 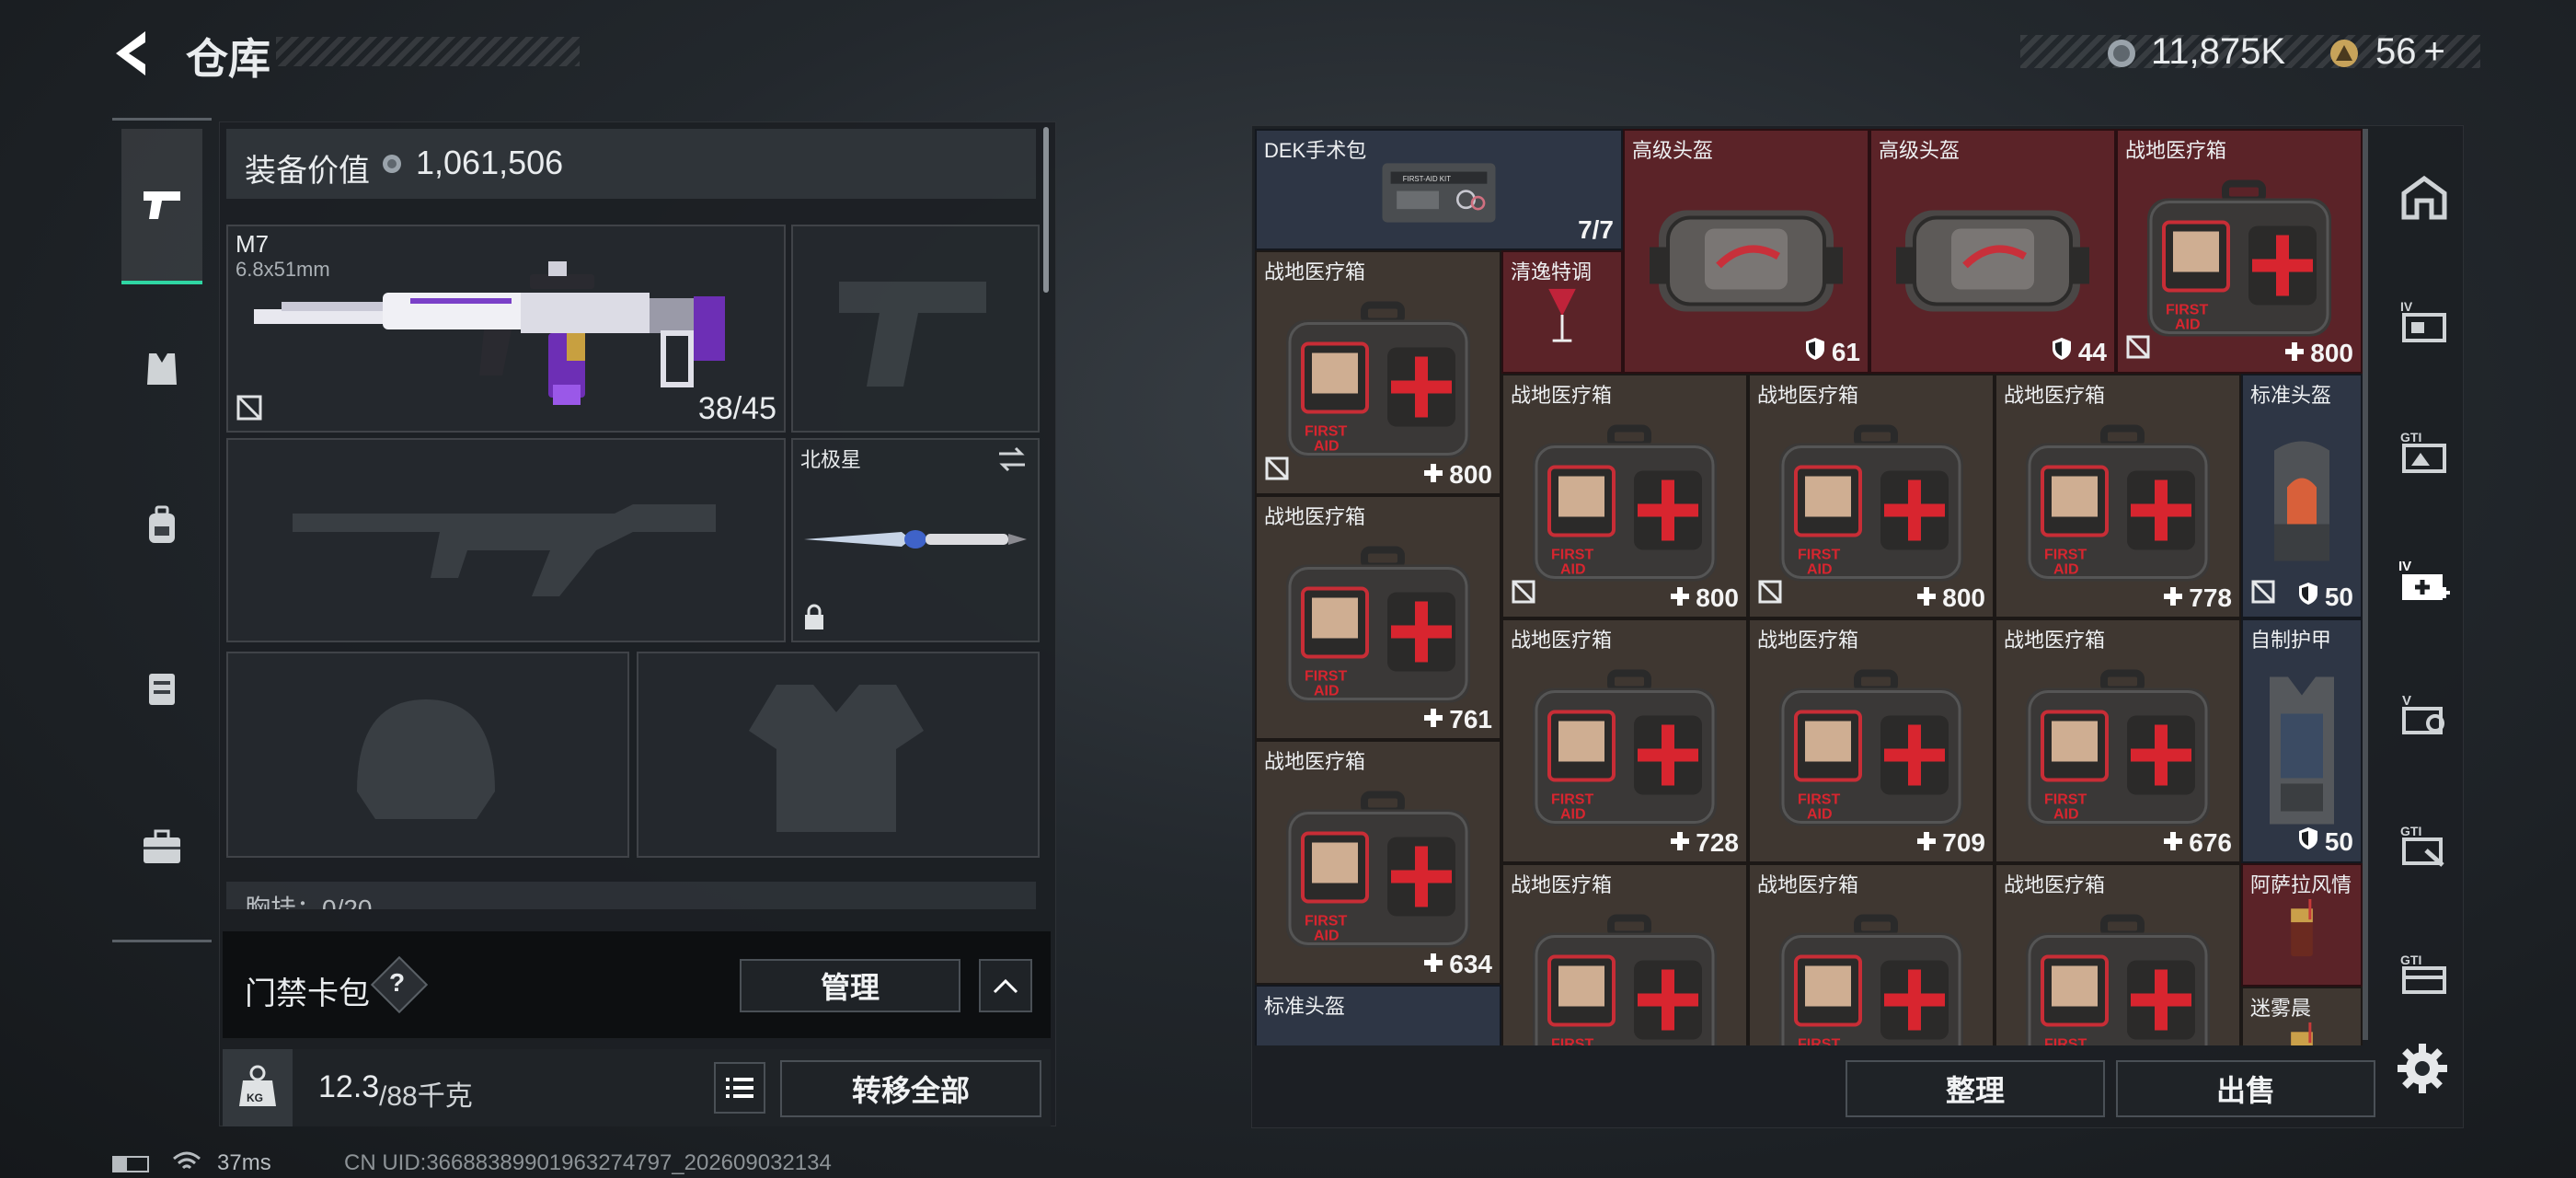 I want to click on right-tab-7: GTI, so click(x=2424, y=976).